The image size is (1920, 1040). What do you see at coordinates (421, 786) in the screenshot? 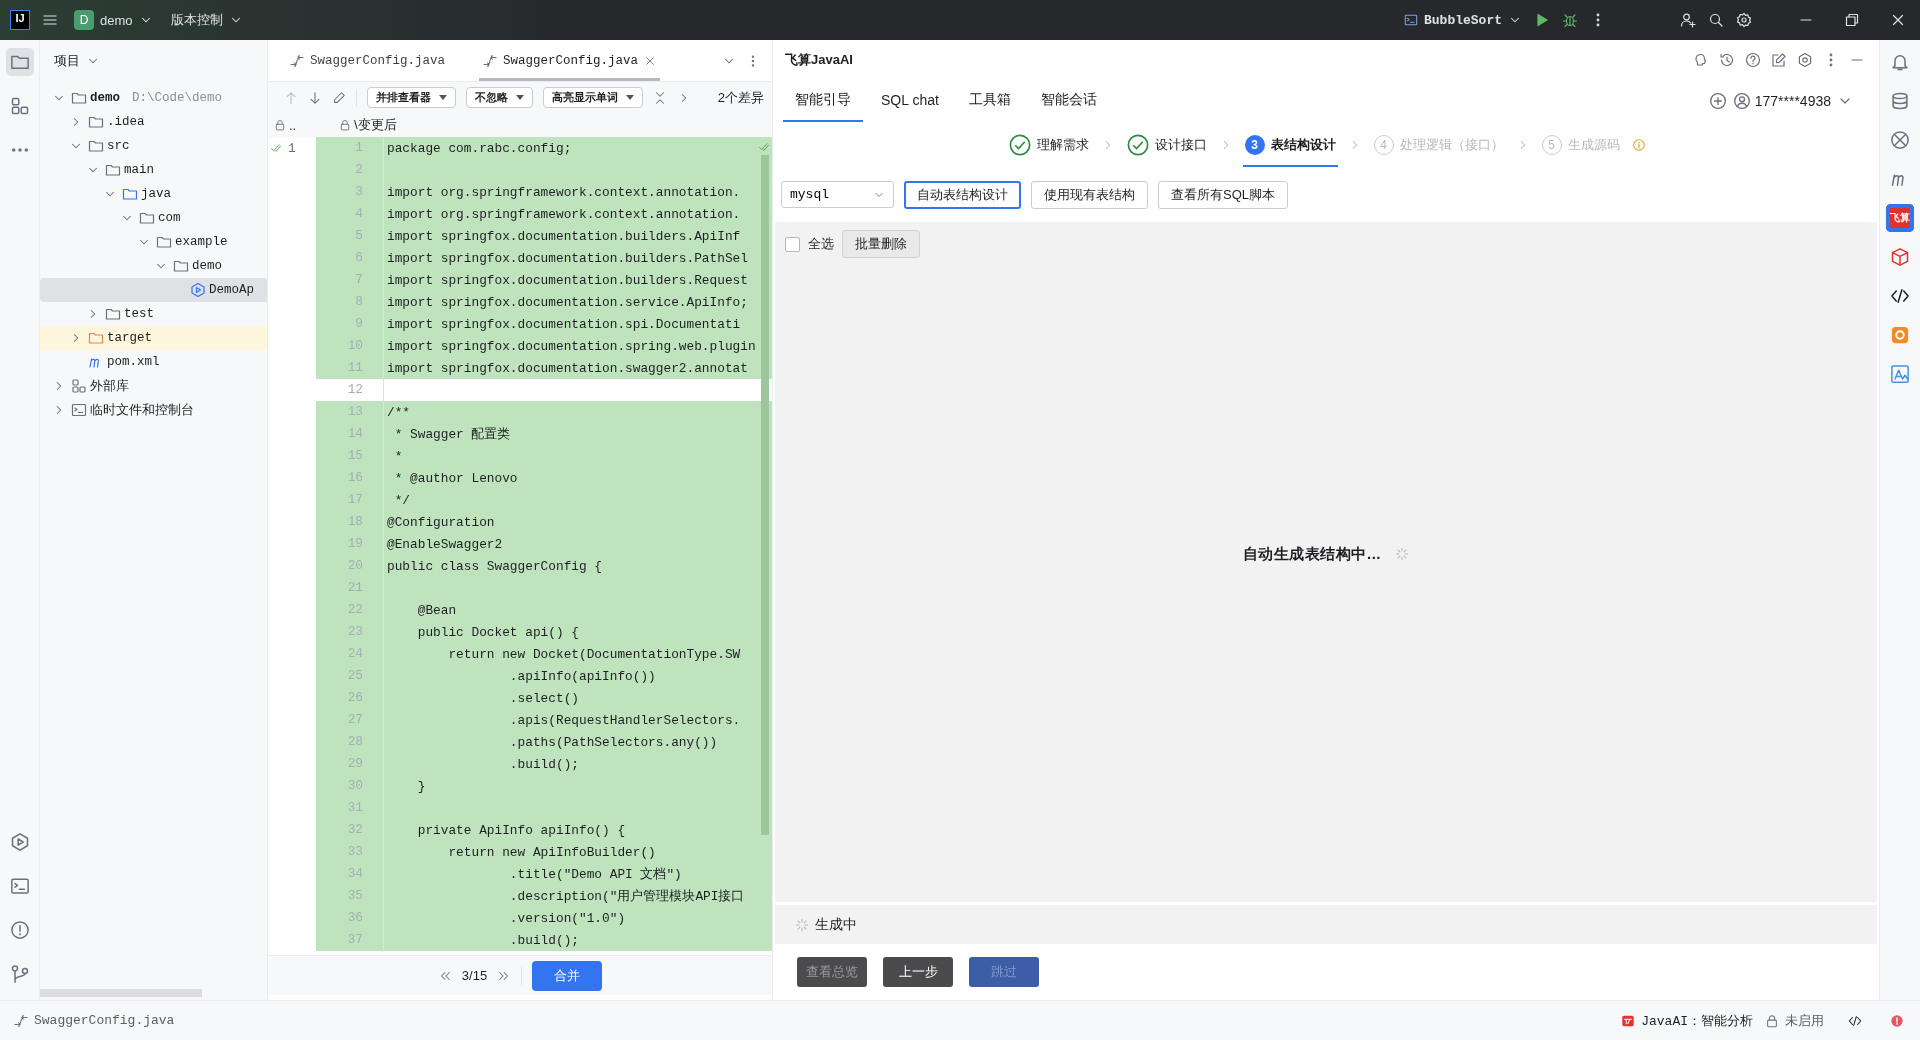
I see `code-line: }` at bounding box center [421, 786].